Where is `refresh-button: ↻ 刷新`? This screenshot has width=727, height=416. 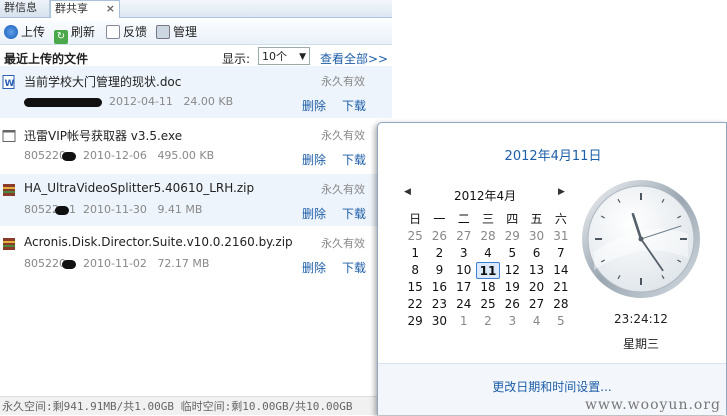 refresh-button: ↻ 刷新 is located at coordinates (74, 33).